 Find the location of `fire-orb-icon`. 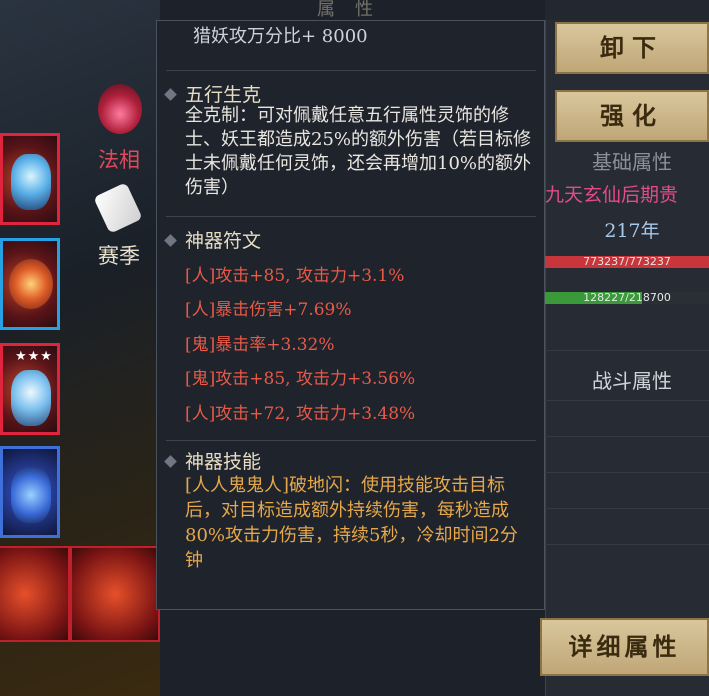

fire-orb-icon is located at coordinates (31, 284).